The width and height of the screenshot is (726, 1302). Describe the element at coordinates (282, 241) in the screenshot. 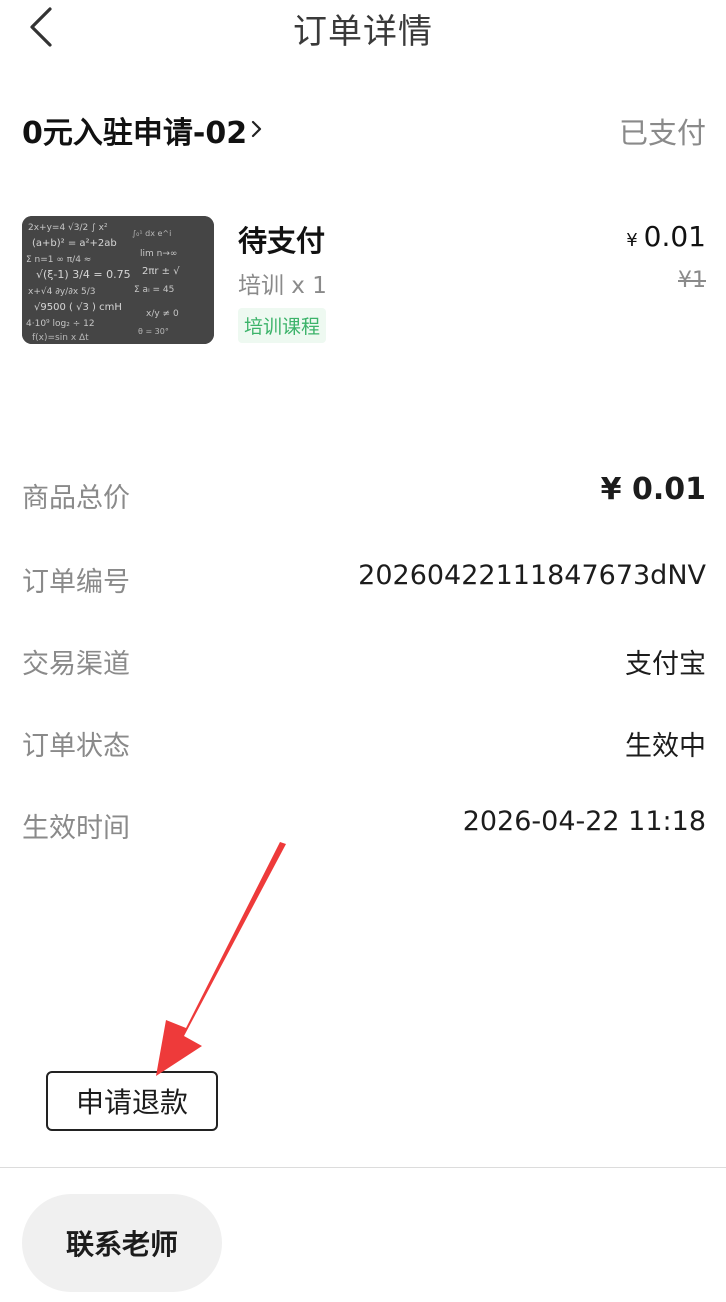

I see `product-title: 待支付` at that location.